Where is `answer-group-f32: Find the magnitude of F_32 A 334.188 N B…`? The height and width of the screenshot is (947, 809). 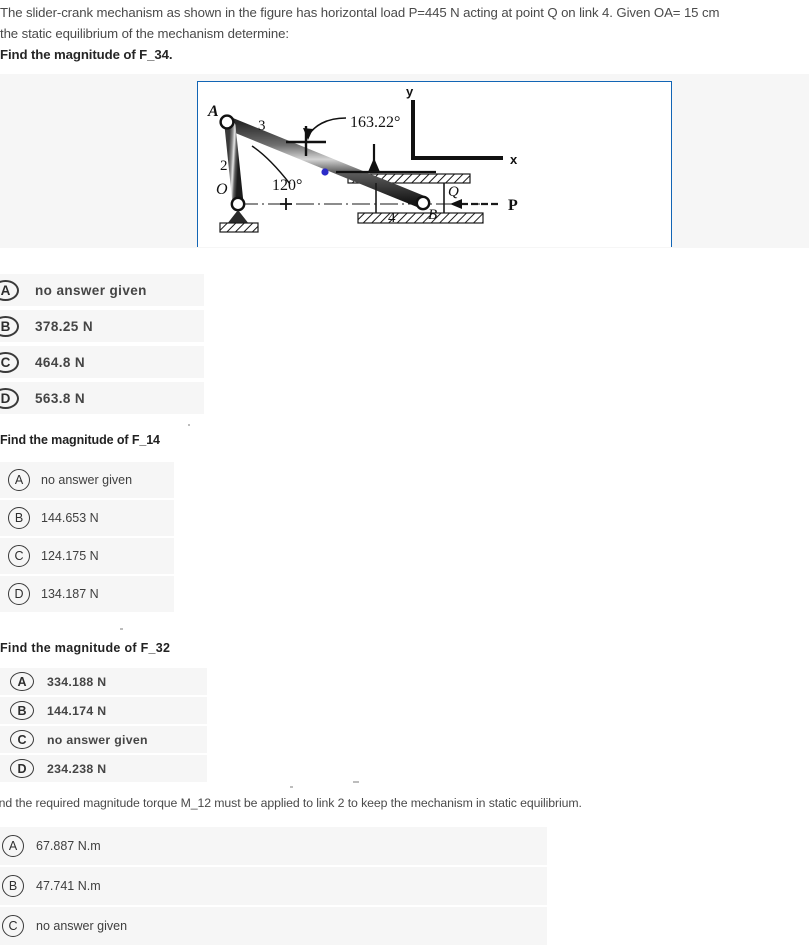
answer-group-f32: Find the magnitude of F_32 A 334.188 N B… is located at coordinates (107, 712).